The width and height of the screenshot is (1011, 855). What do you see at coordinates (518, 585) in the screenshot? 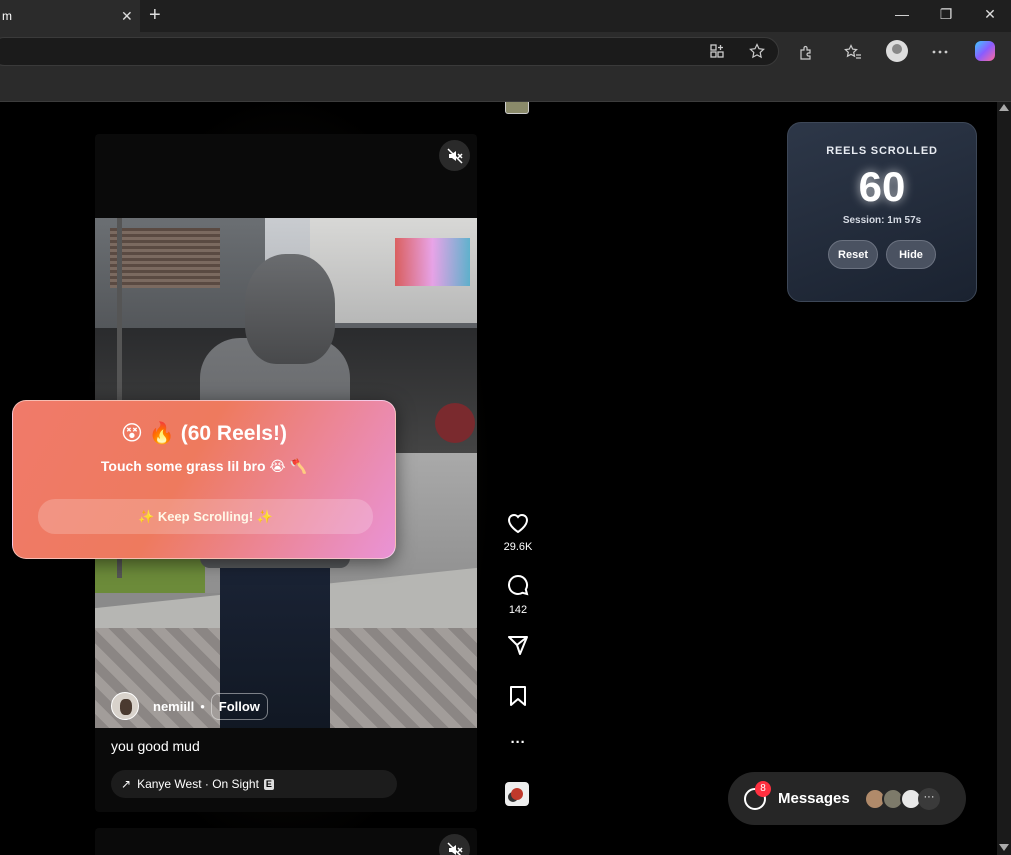
I see `comment-icon` at bounding box center [518, 585].